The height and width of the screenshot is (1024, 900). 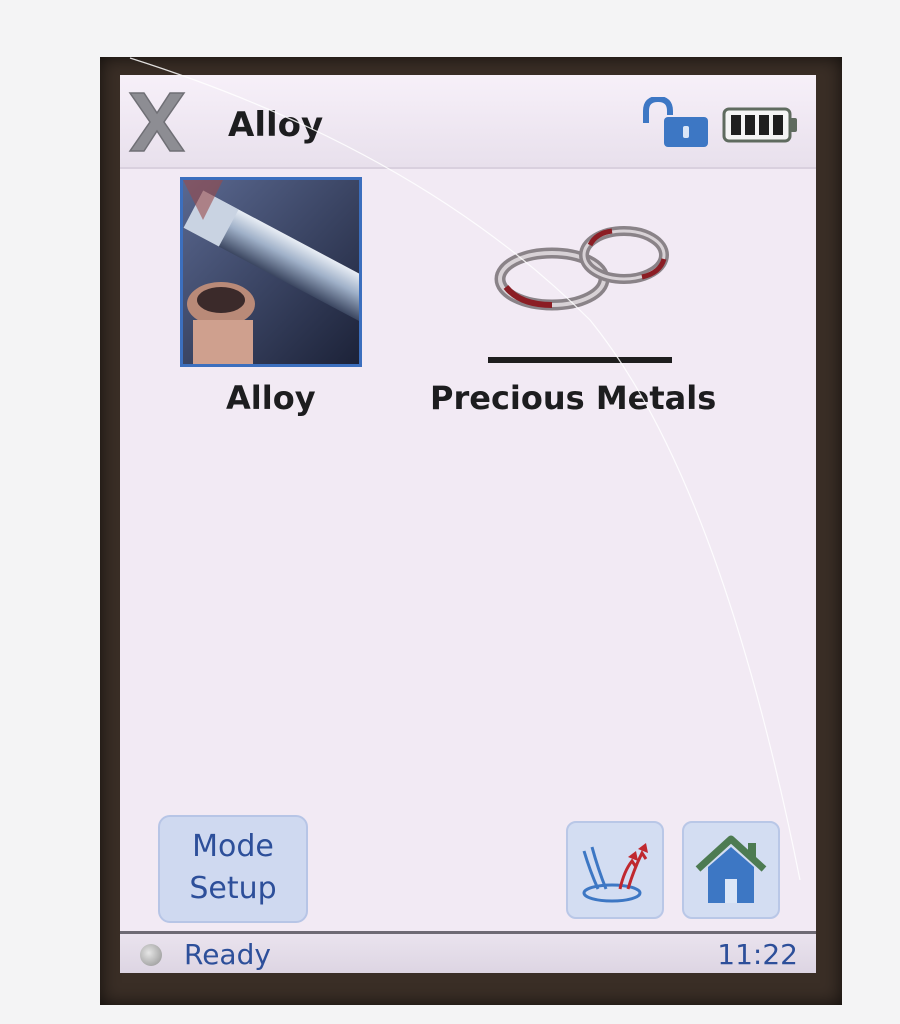 What do you see at coordinates (757, 954) in the screenshot?
I see `clock: 11:22` at bounding box center [757, 954].